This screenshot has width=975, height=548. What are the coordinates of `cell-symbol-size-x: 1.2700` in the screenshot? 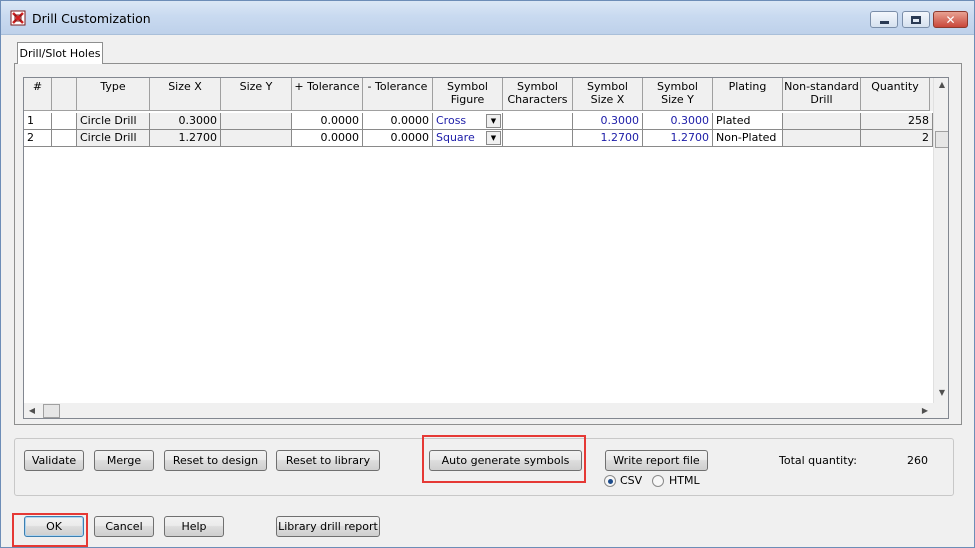 It's located at (608, 138).